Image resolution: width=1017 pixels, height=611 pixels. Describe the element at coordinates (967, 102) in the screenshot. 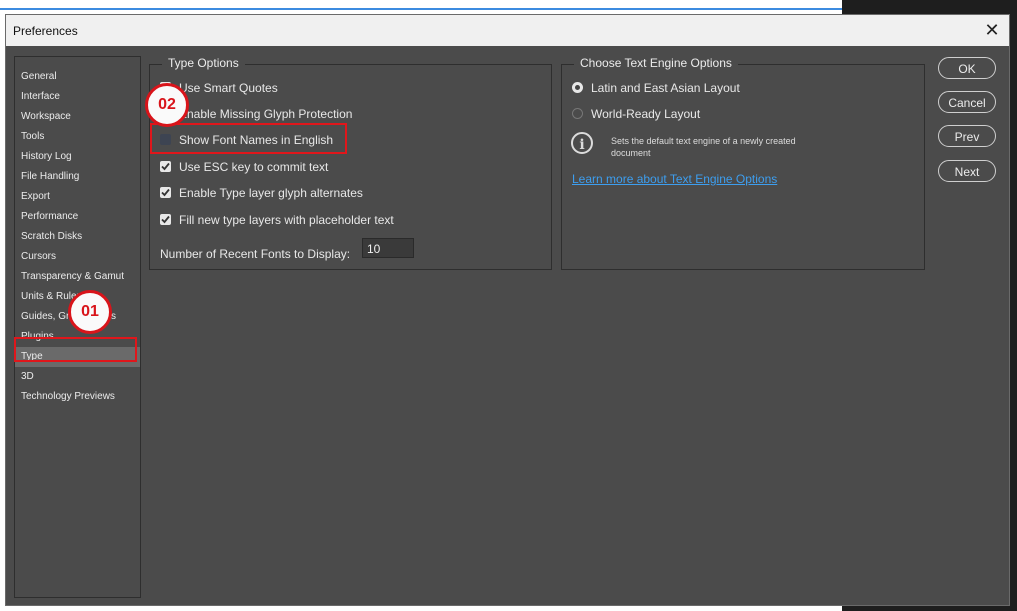

I see `cancel-button: Cancel` at that location.